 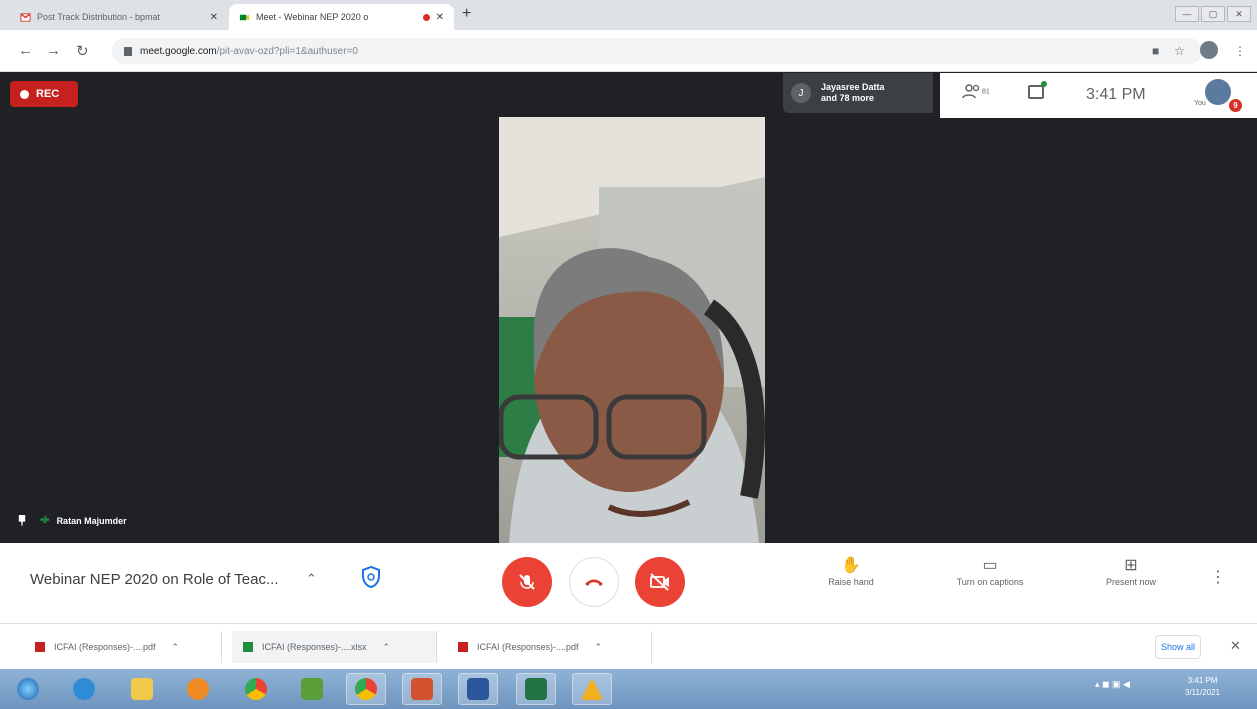 I want to click on close-window-icon: ✕, so click(x=1239, y=14).